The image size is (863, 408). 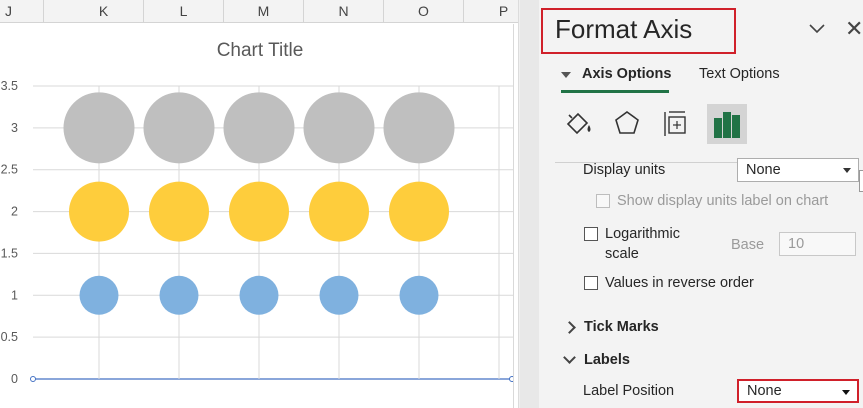 I want to click on column-header-n: N, so click(x=344, y=11).